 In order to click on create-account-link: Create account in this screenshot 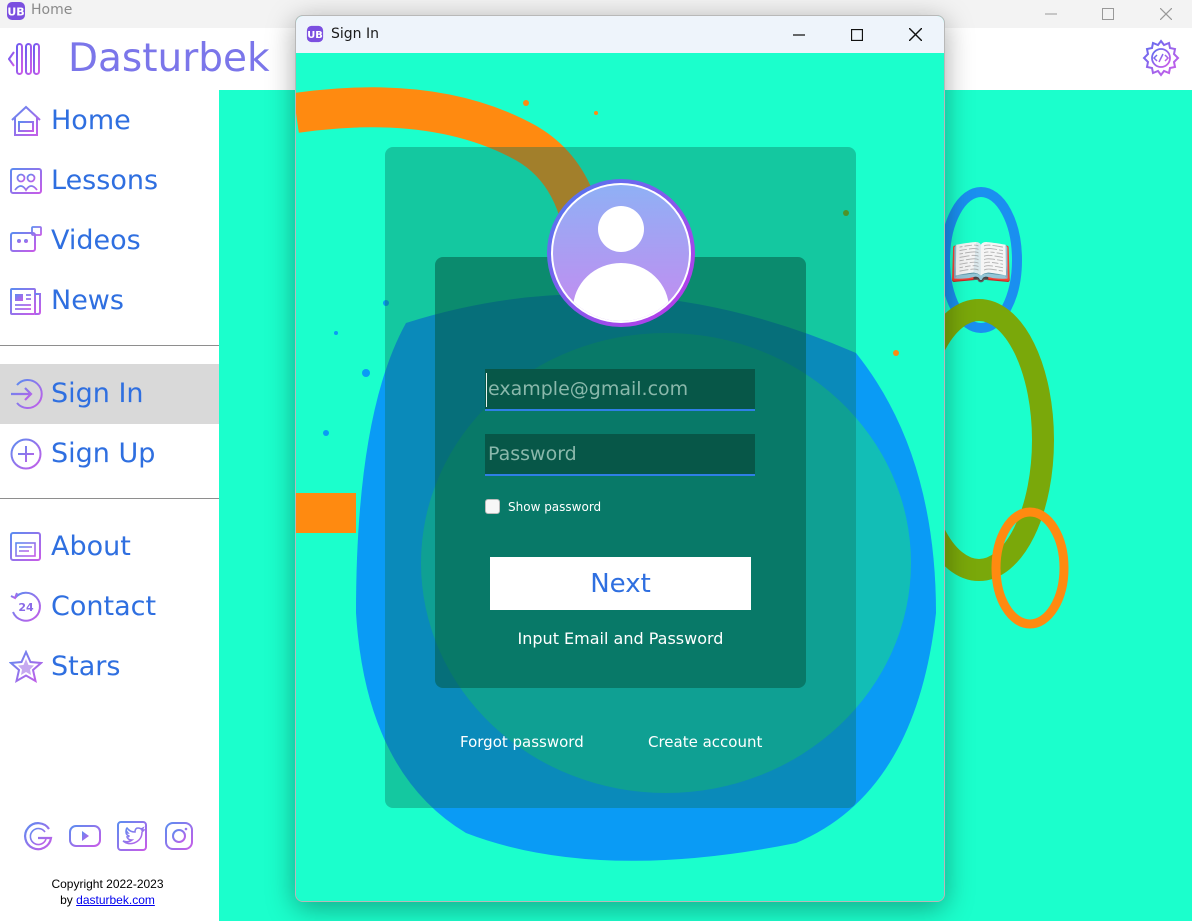, I will do `click(705, 742)`.